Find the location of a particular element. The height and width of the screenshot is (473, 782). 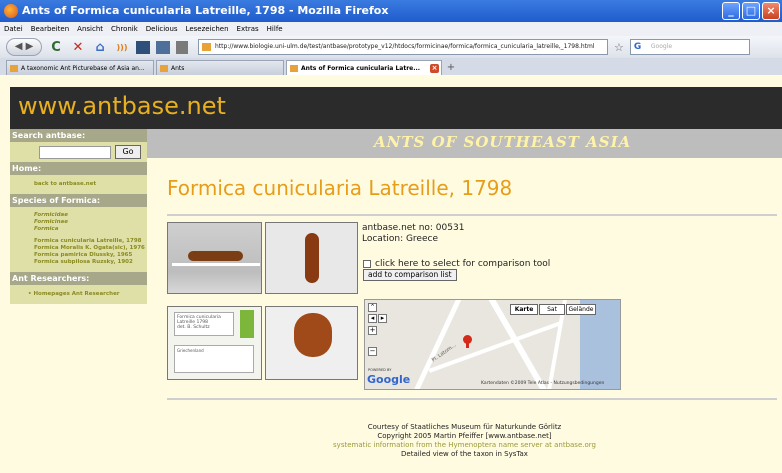

map-marker-icon is located at coordinates (467, 341).